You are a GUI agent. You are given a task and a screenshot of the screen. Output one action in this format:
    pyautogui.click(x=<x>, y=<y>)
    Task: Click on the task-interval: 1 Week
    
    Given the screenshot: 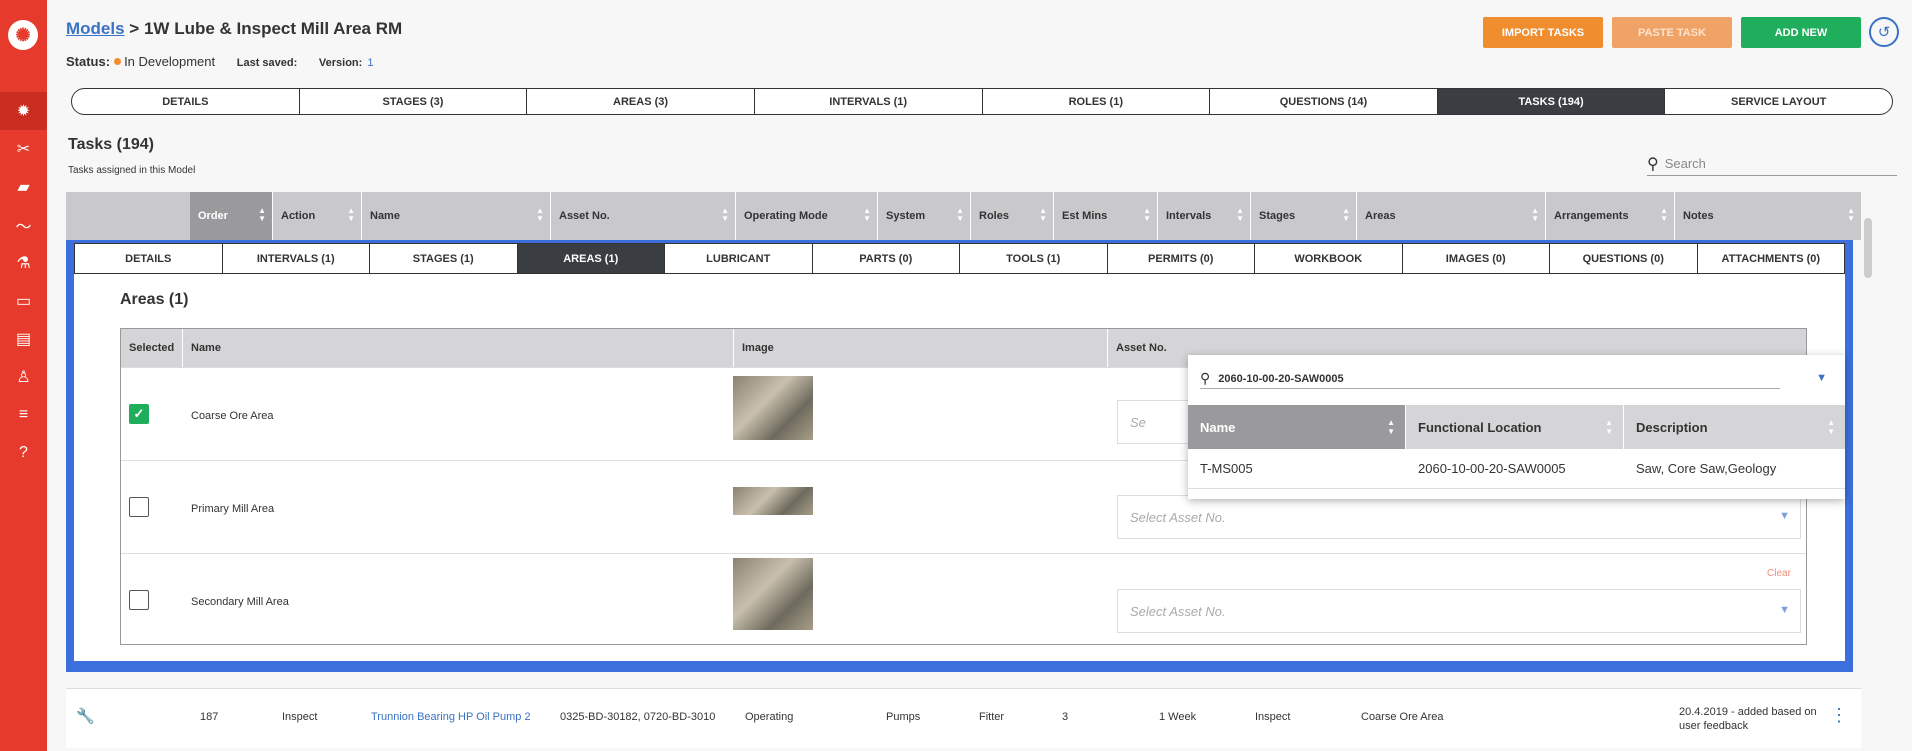 What is the action you would take?
    pyautogui.click(x=1178, y=717)
    